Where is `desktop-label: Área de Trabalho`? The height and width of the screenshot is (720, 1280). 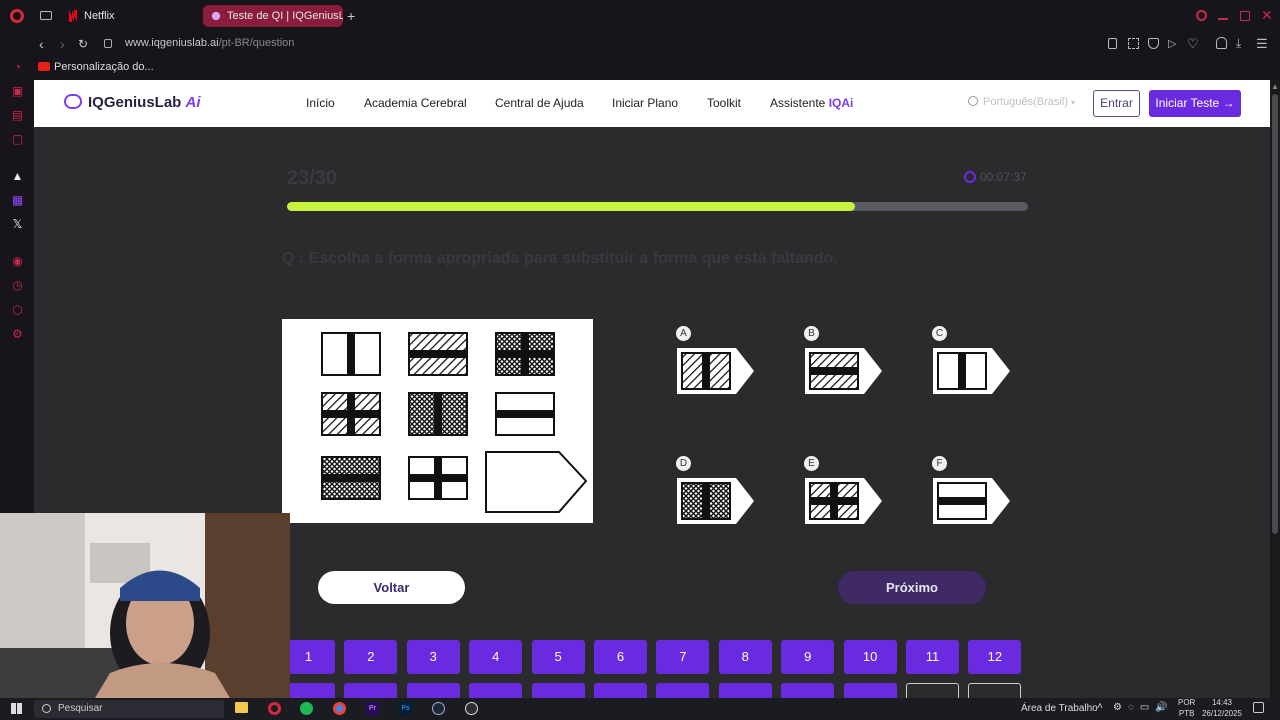
desktop-label: Área de Trabalho is located at coordinates (1059, 708).